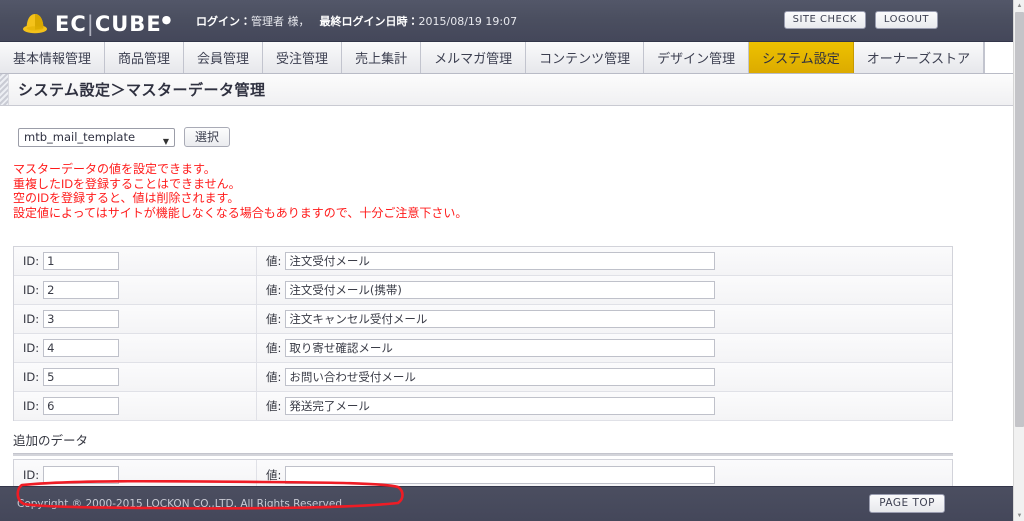 This screenshot has width=1024, height=521. What do you see at coordinates (500, 319) in the screenshot?
I see `row-value-input: 注文キャンセル受付メール` at bounding box center [500, 319].